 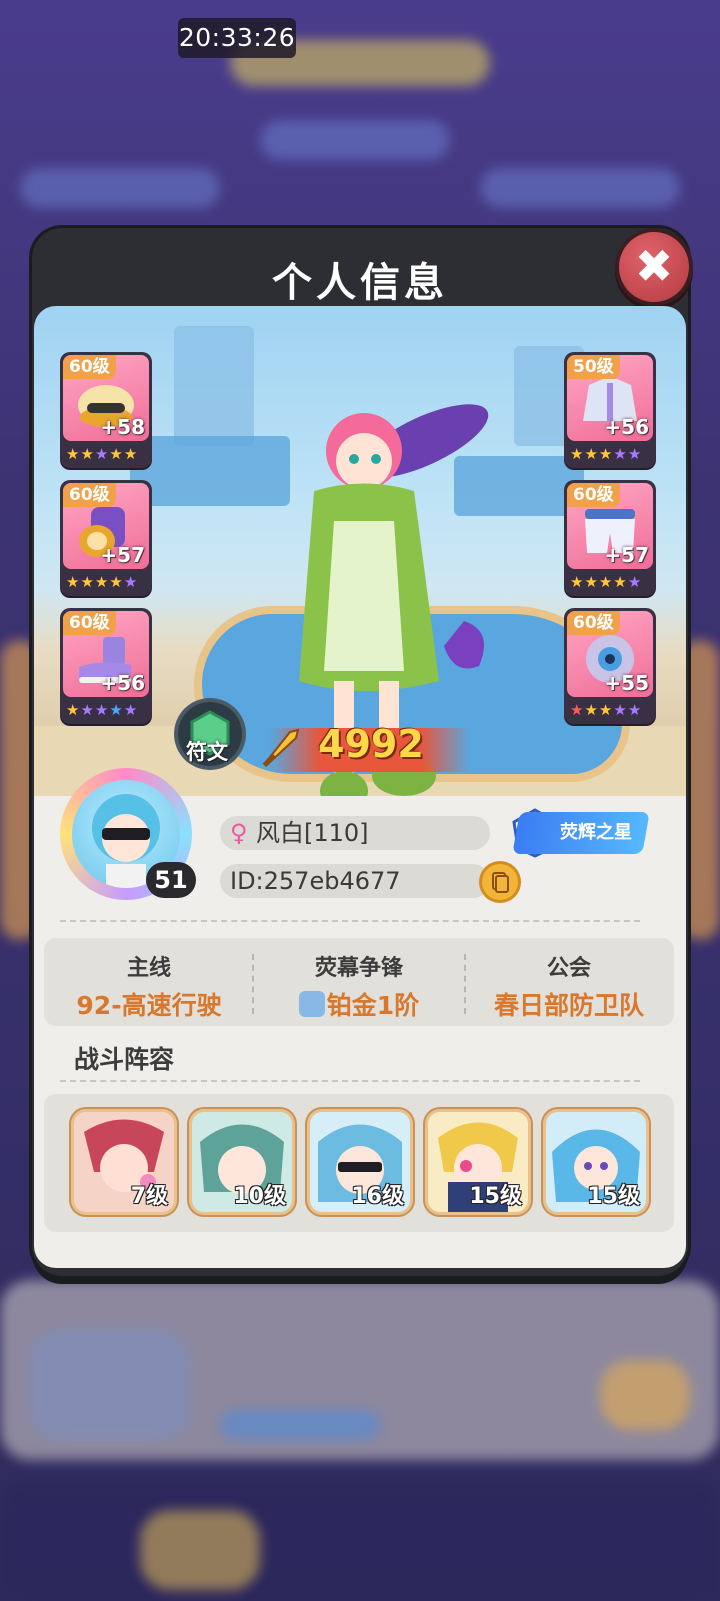 I want to click on badge-label: 荧辉之星, so click(x=596, y=832).